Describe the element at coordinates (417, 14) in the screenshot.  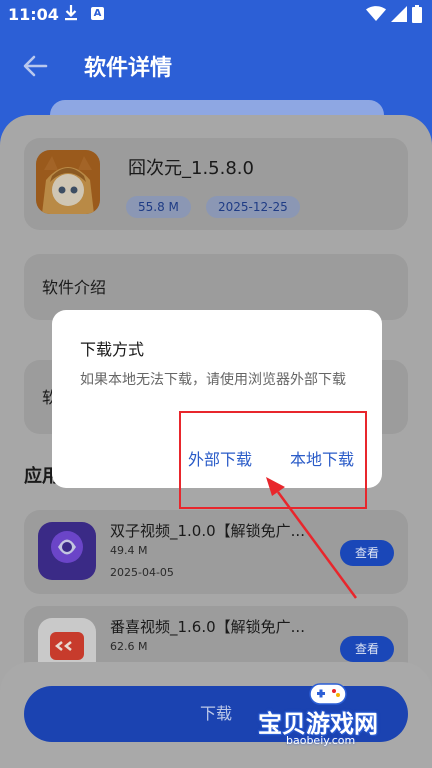
I see `battery-icon` at that location.